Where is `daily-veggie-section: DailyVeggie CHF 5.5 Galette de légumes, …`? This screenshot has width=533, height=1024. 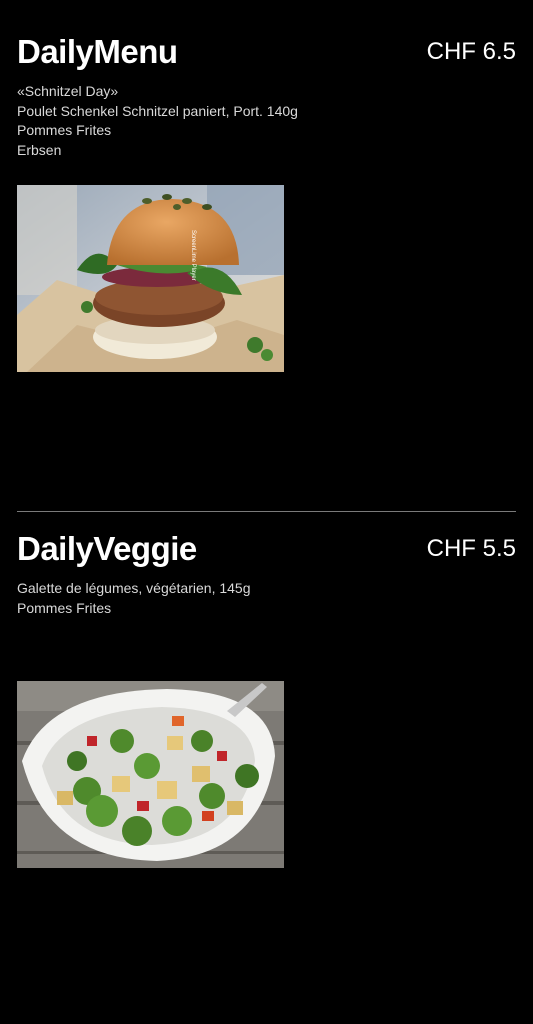 daily-veggie-section: DailyVeggie CHF 5.5 Galette de légumes, … is located at coordinates (266, 572).